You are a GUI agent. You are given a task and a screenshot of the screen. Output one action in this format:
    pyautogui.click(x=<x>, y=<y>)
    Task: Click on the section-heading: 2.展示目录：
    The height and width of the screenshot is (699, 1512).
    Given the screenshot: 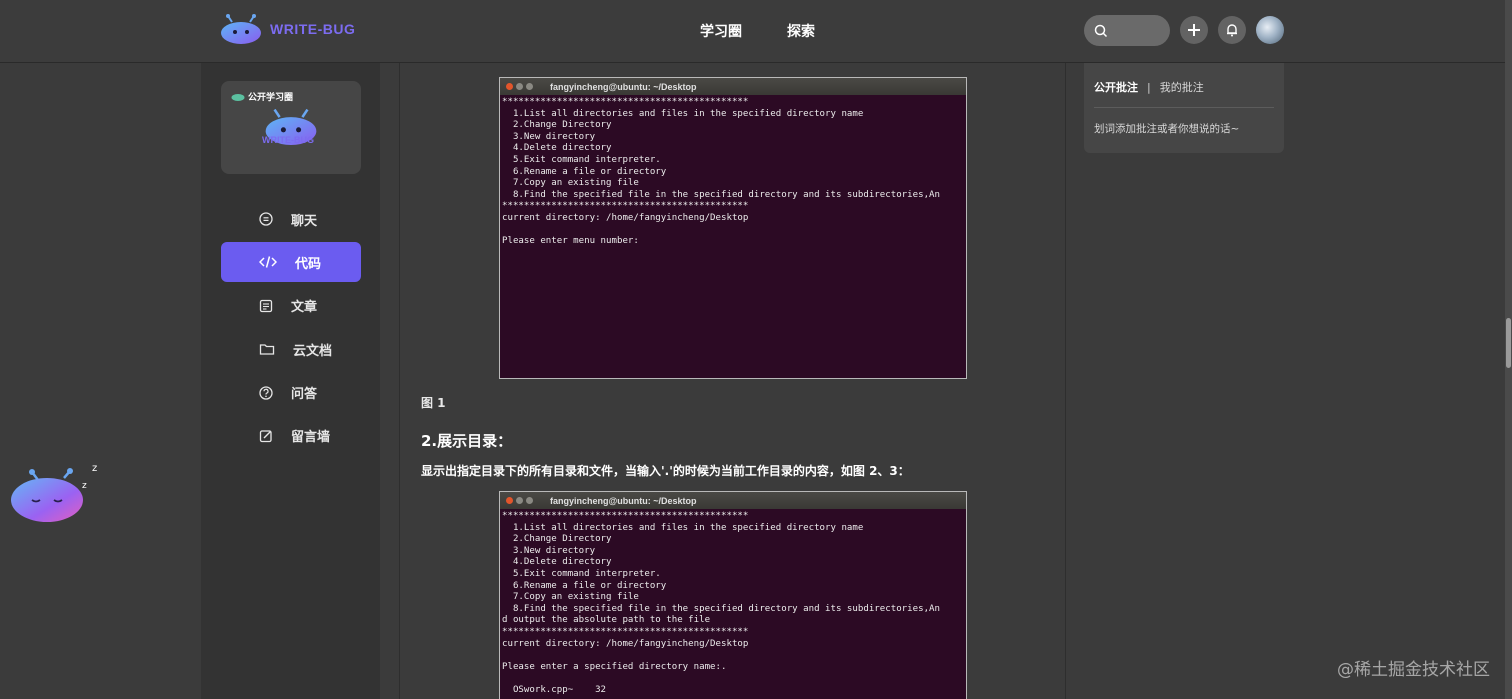 What is the action you would take?
    pyautogui.click(x=467, y=441)
    